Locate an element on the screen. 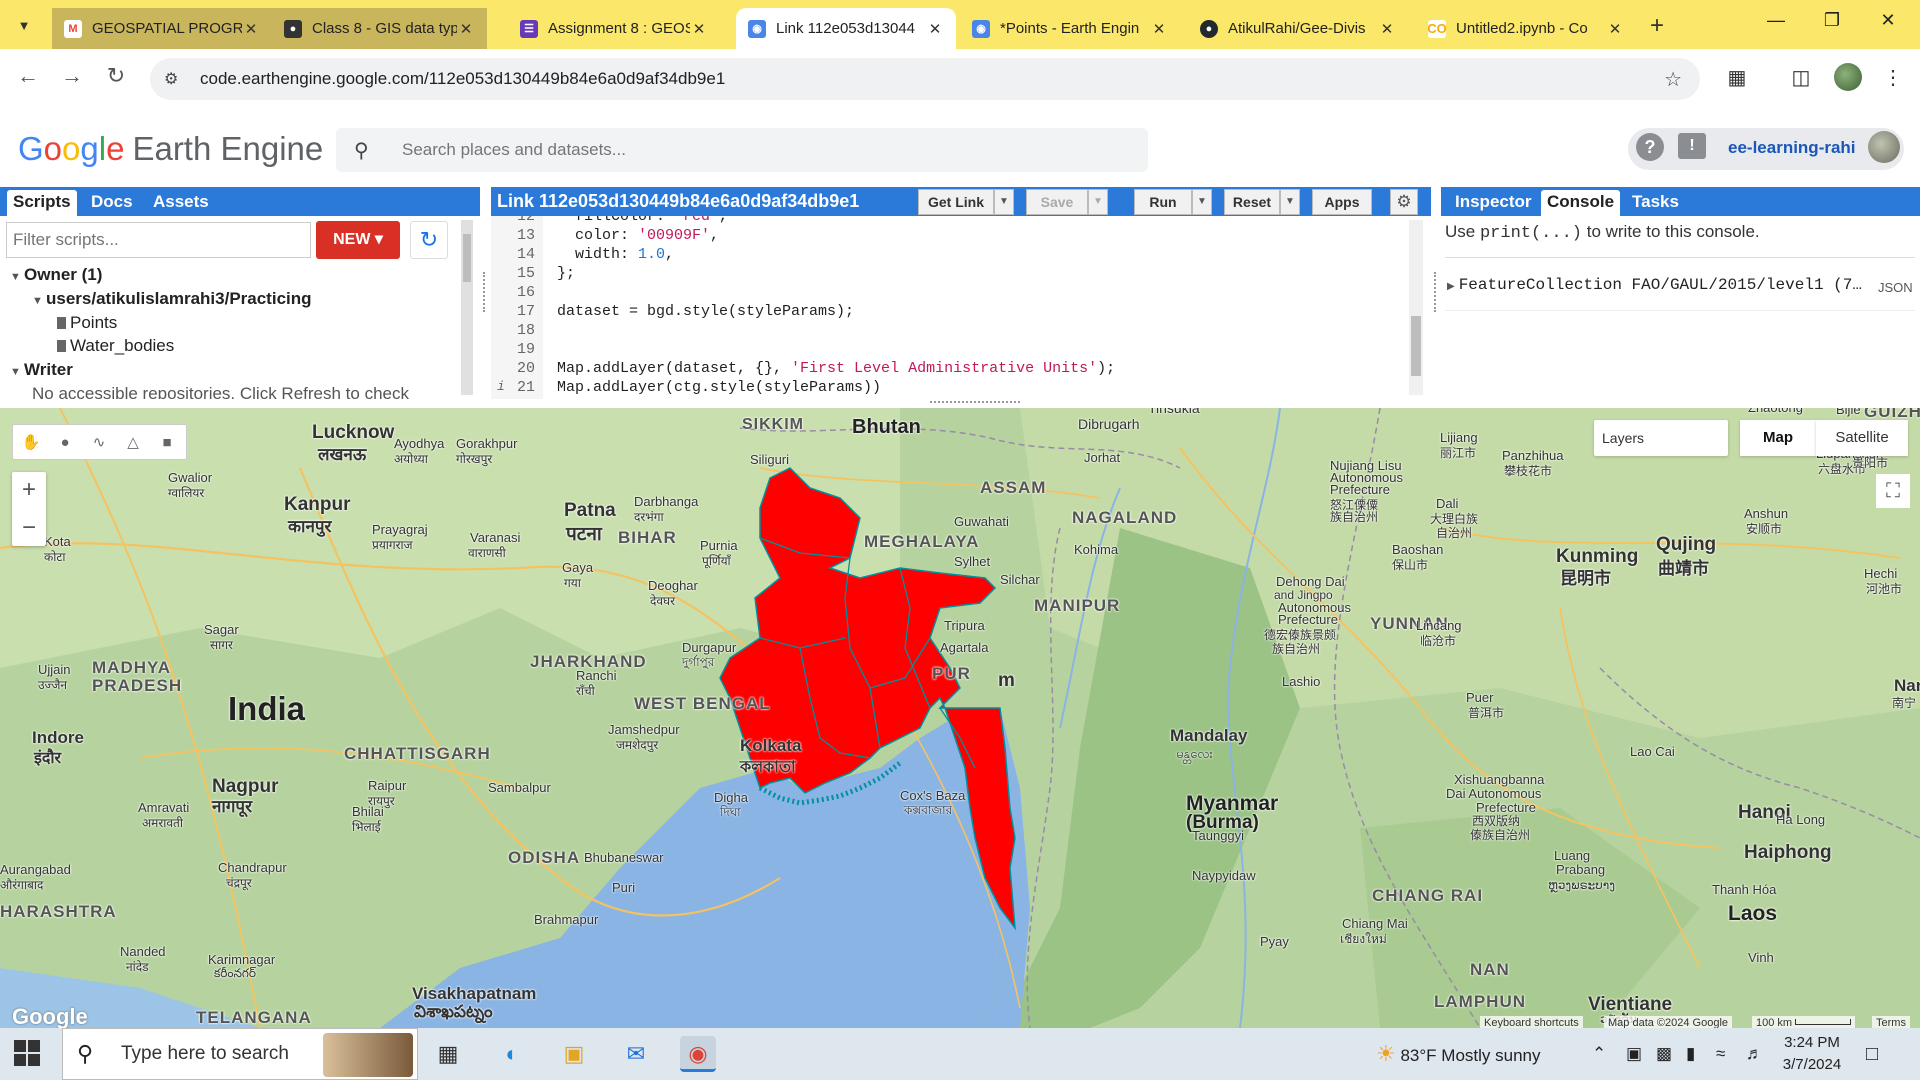 This screenshot has width=1920, height=1082. chrome-icon: ◉ is located at coordinates (698, 1054).